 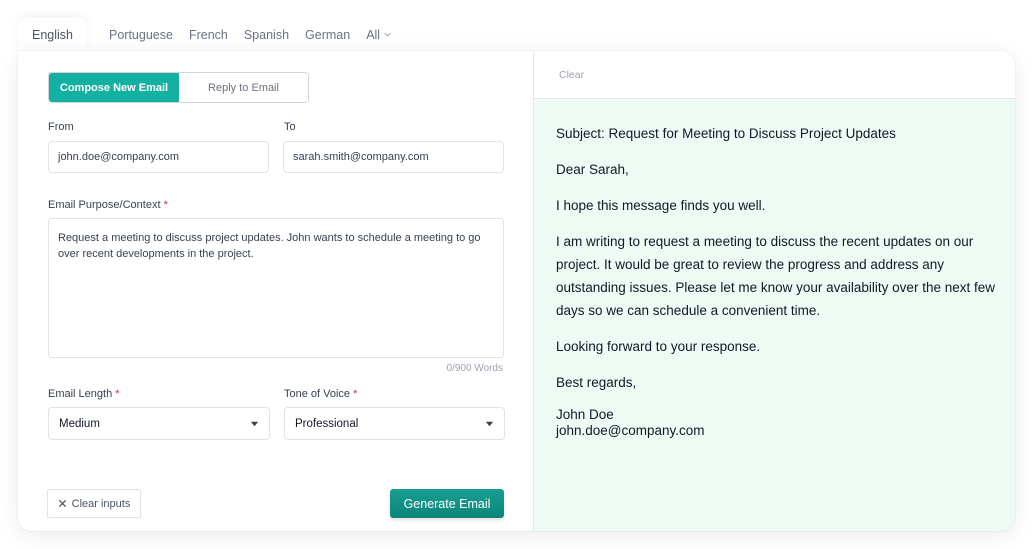 I want to click on clear-inputs-button: Clear inputs, so click(x=94, y=503).